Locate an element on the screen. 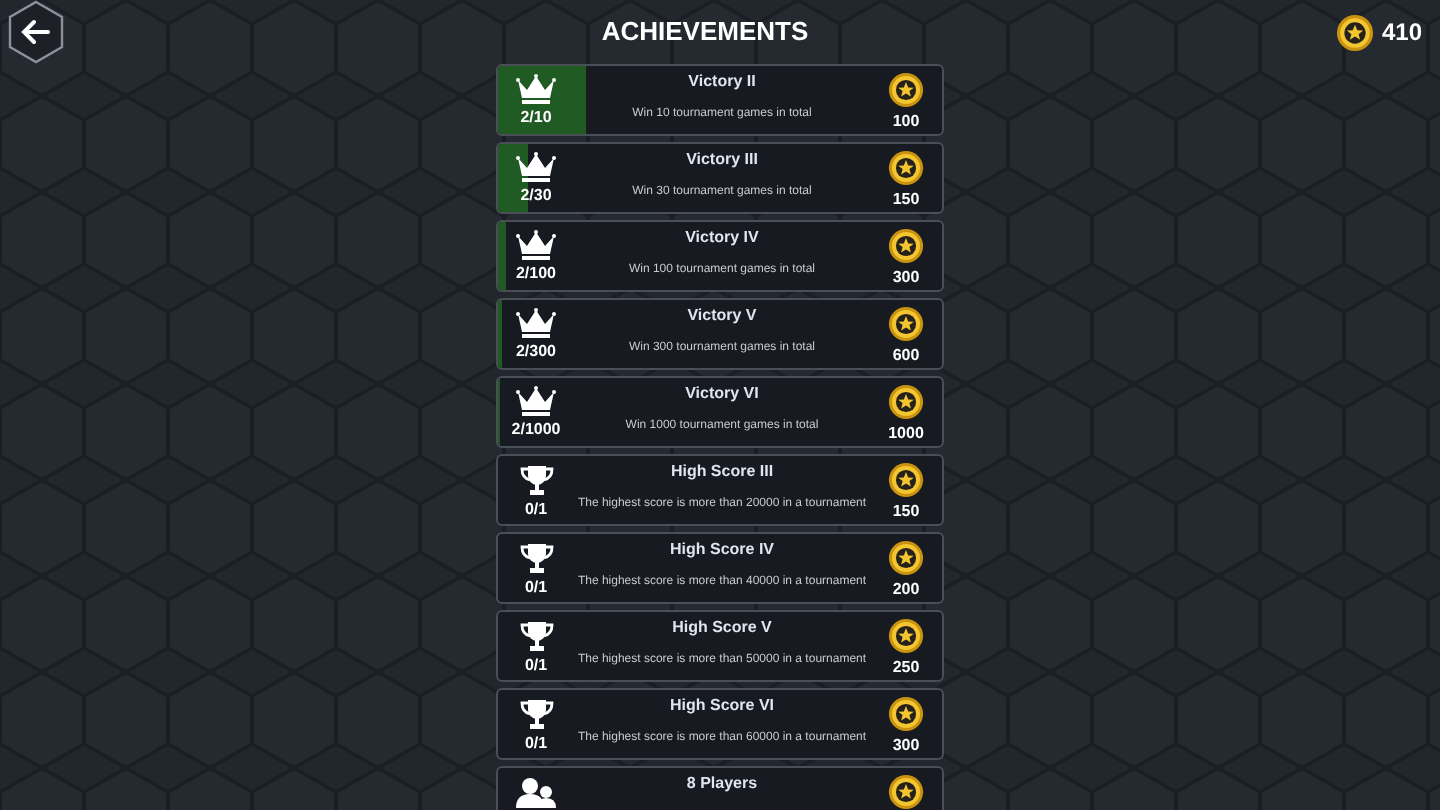 Image resolution: width=1440 pixels, height=810 pixels. achievement-title: Victory III is located at coordinates (722, 160).